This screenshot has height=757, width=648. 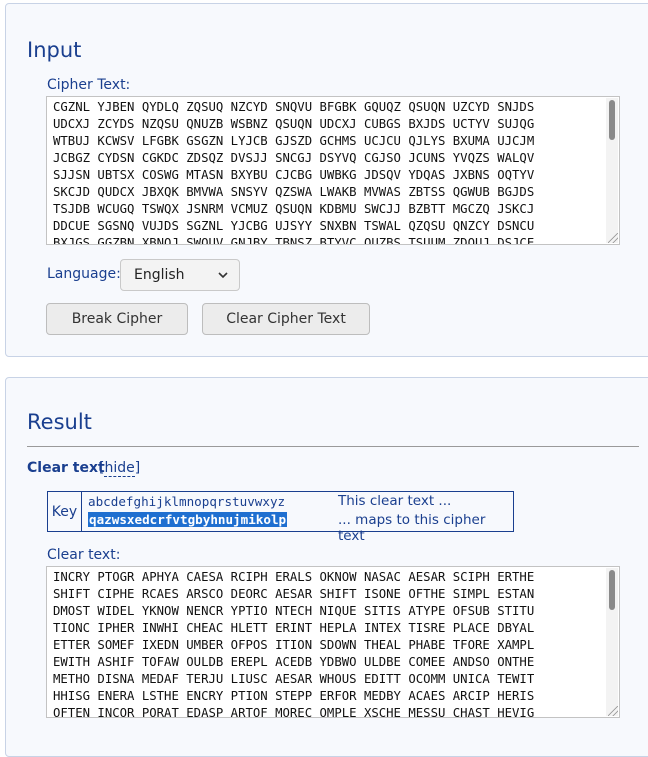 I want to click on language-select: English, so click(x=180, y=275).